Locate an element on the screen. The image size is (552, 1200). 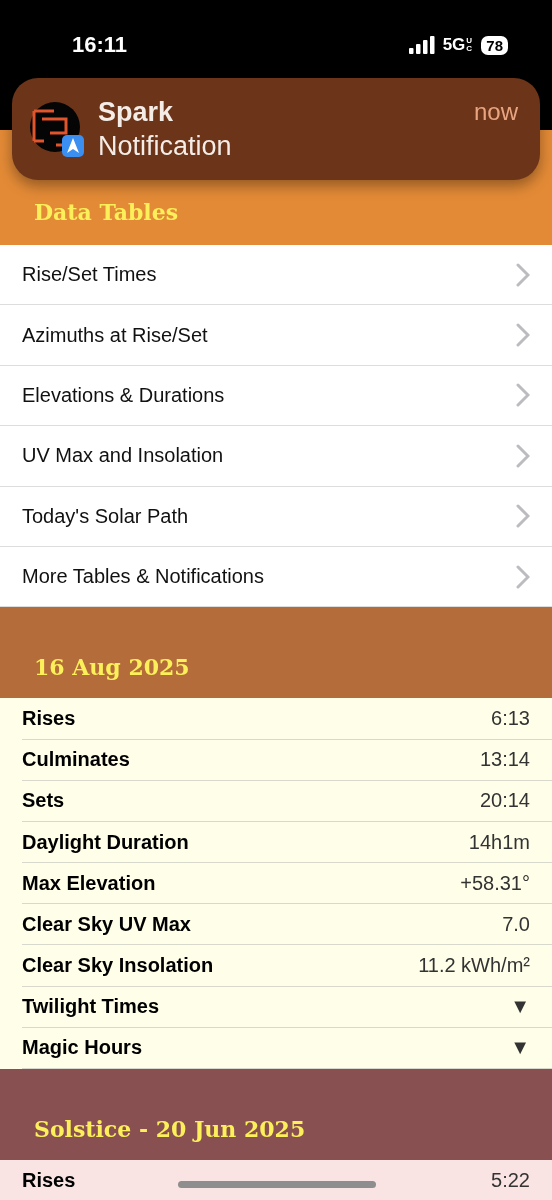
row-value: 11.2 kWh/m² is located at coordinates (474, 966).